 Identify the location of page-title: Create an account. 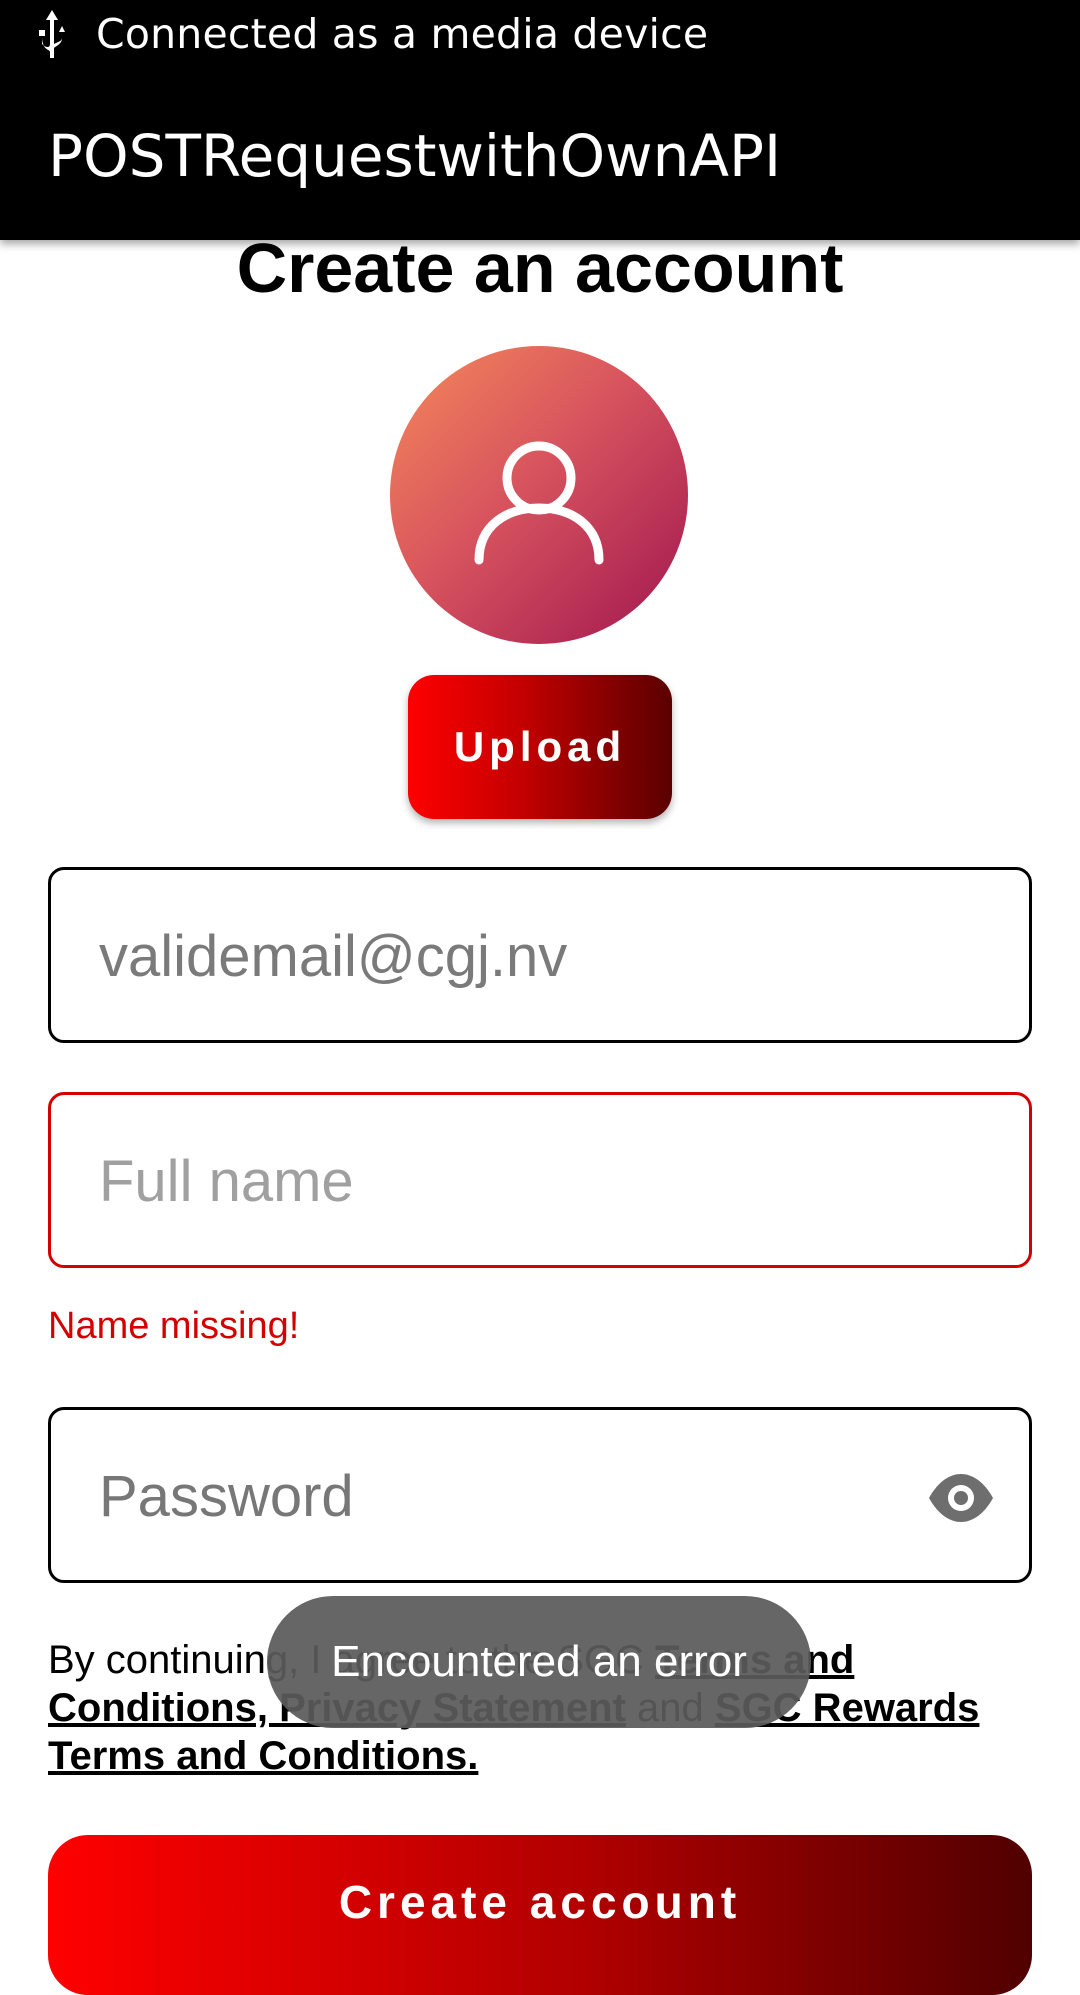
(540, 268).